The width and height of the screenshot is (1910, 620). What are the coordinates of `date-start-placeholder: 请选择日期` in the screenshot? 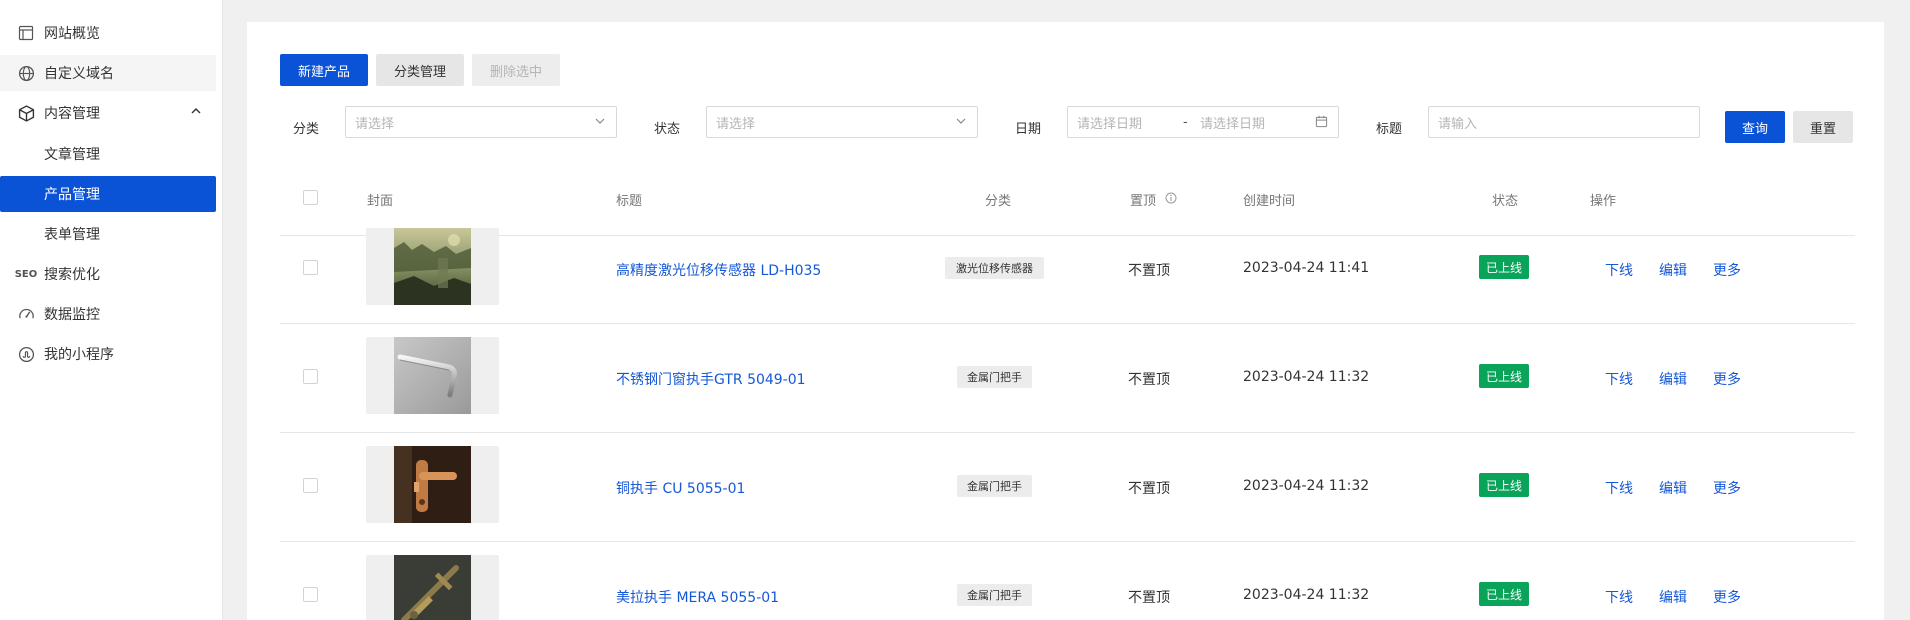 It's located at (1110, 124).